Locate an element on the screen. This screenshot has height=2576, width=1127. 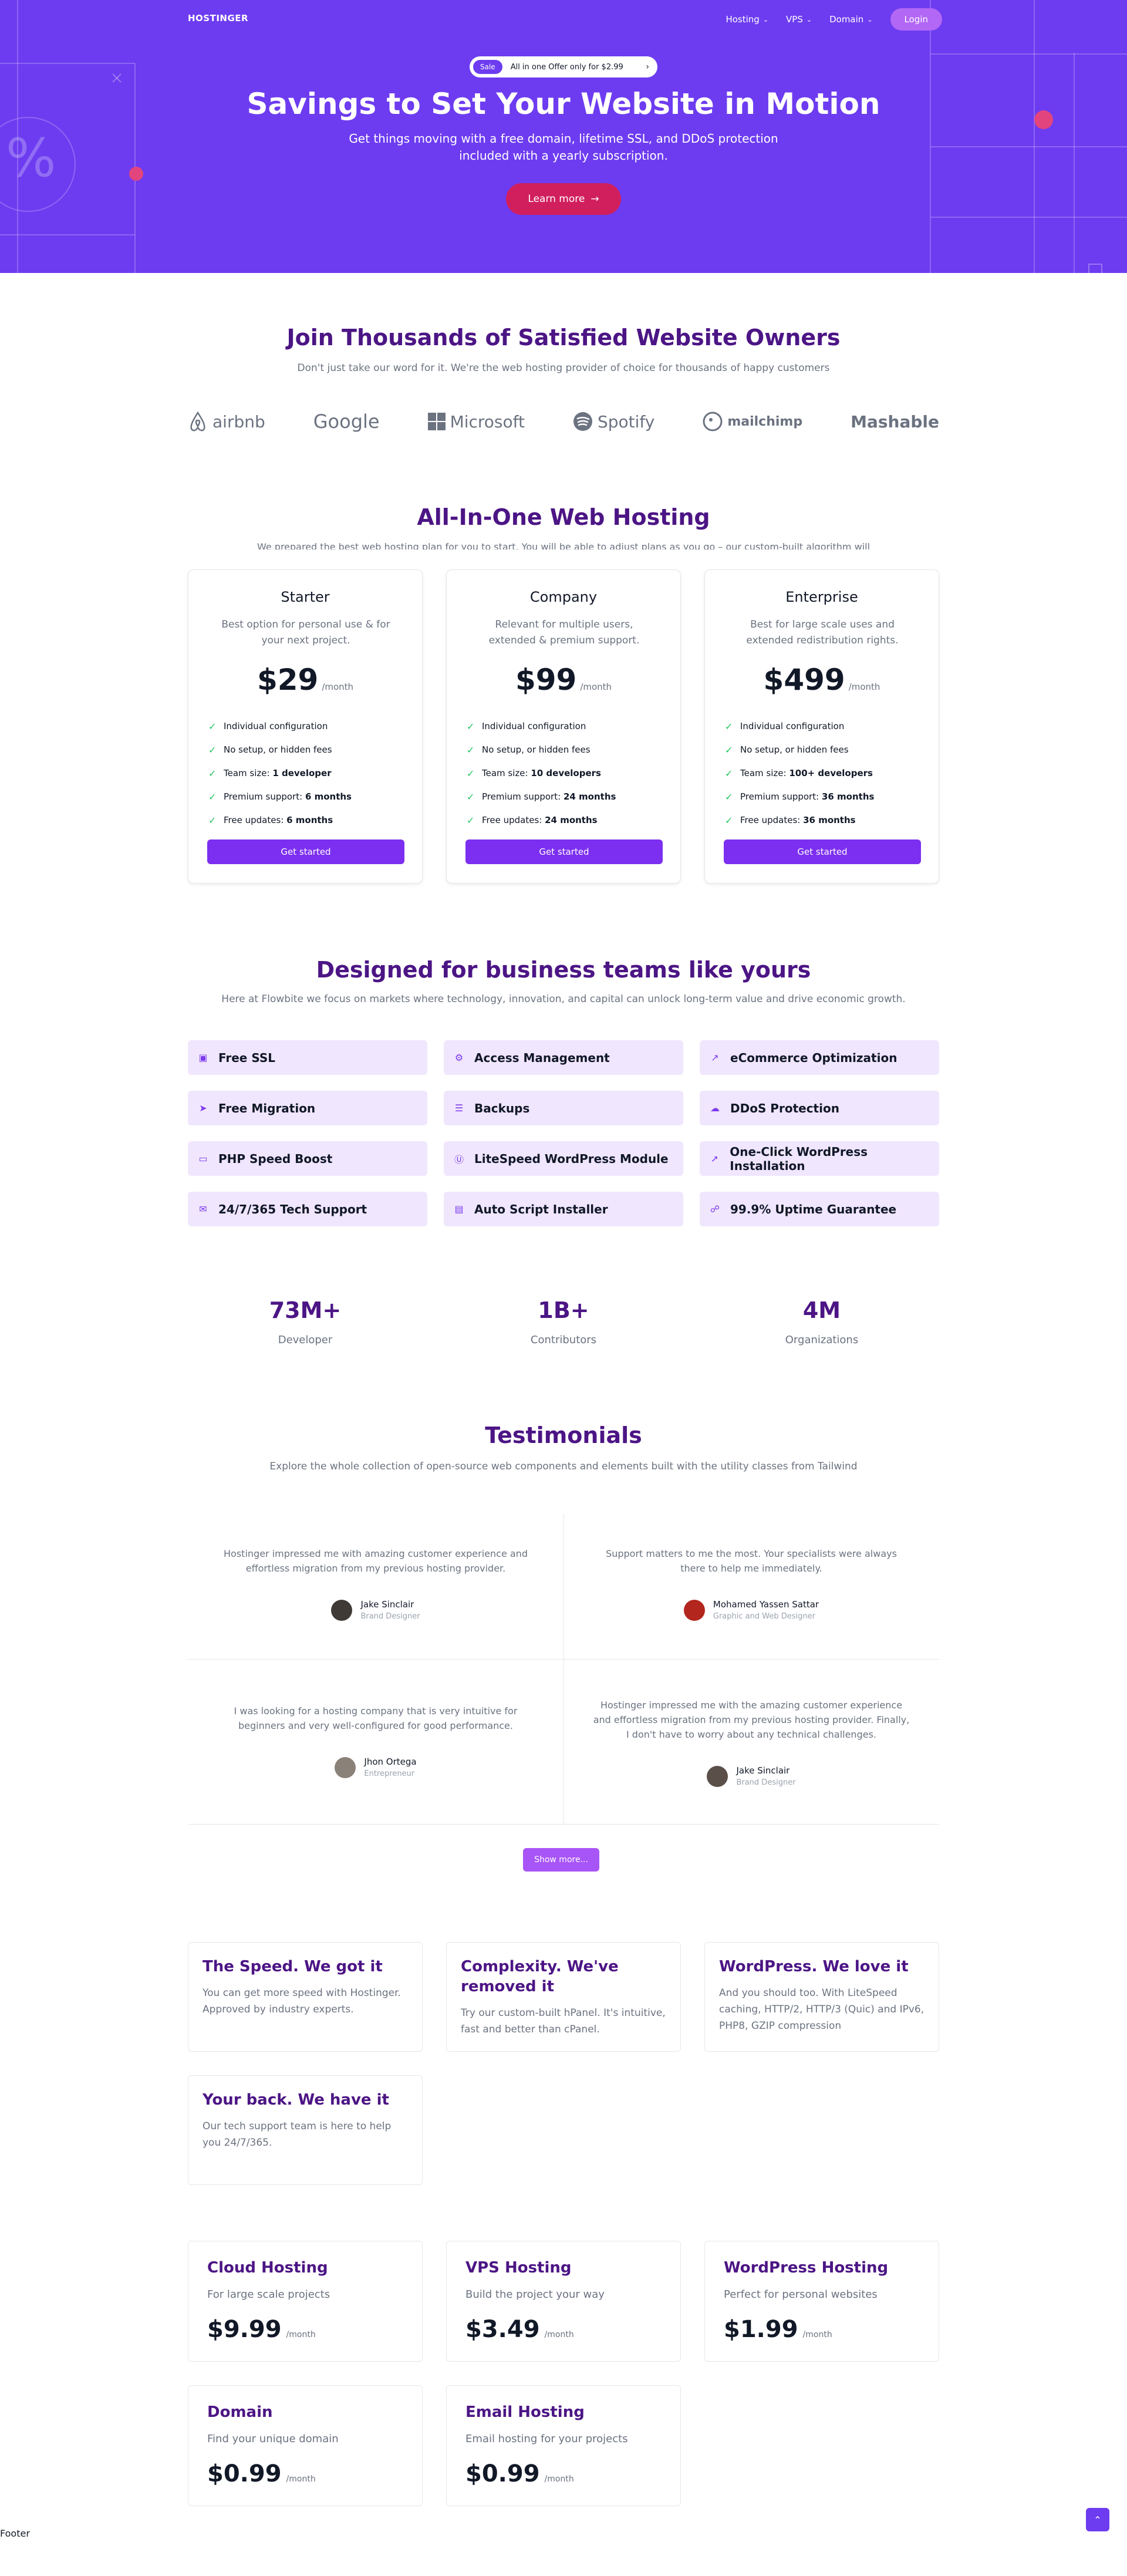
feature-card: ➚ One-Click WordPress Installation is located at coordinates (819, 1158).